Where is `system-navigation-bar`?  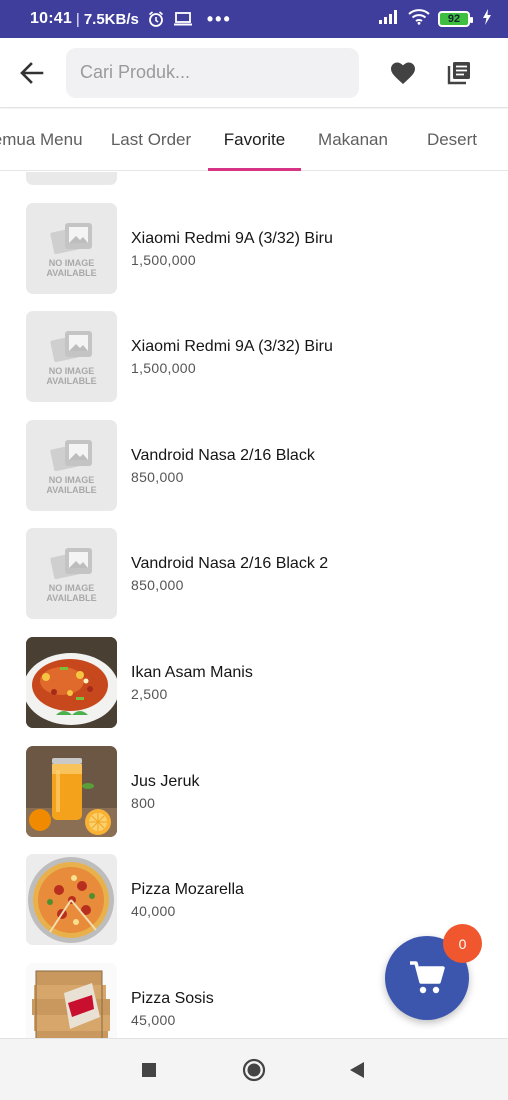 system-navigation-bar is located at coordinates (254, 1069).